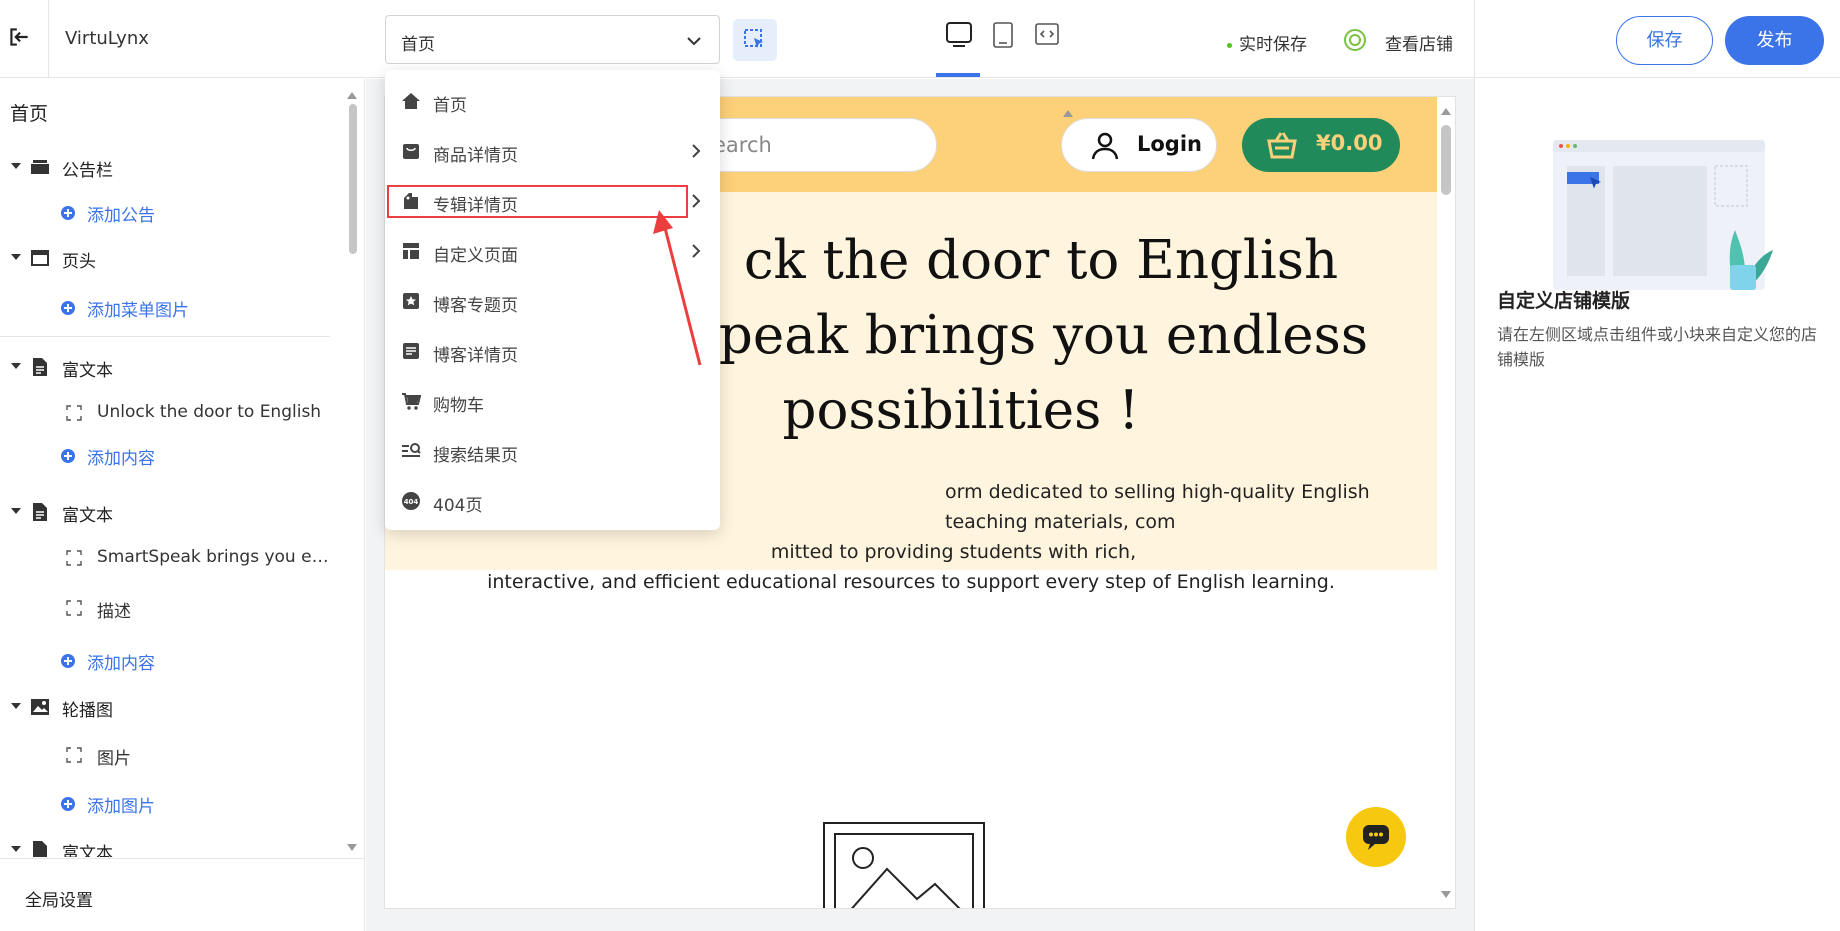 The height and width of the screenshot is (931, 1840). I want to click on global-settings-label: 全局设置, so click(59, 901).